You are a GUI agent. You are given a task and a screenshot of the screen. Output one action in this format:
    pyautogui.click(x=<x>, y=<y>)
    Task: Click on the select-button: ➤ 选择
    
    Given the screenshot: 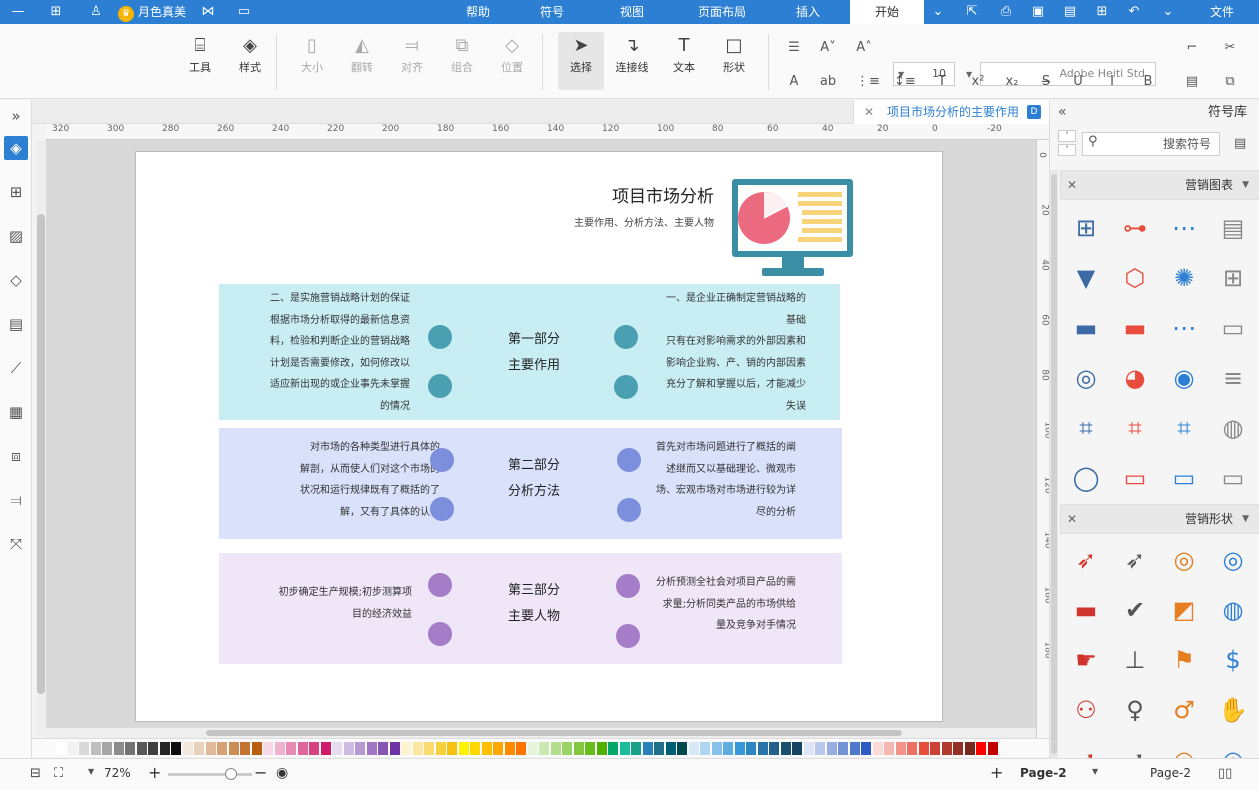 What is the action you would take?
    pyautogui.click(x=581, y=61)
    